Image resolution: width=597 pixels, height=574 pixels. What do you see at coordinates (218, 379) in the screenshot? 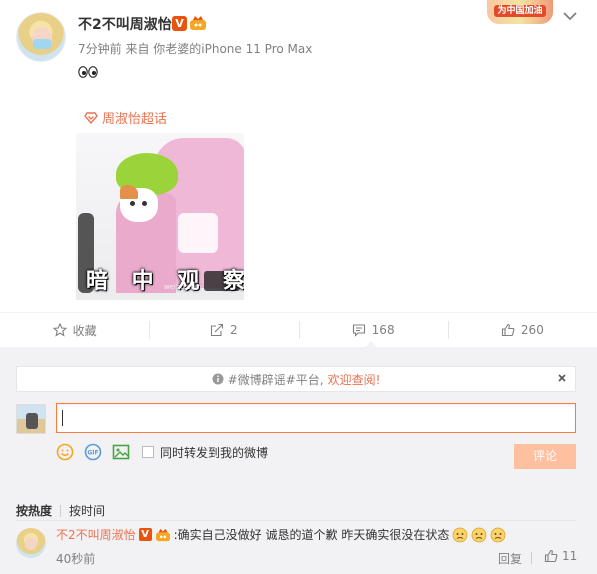
I see `info-icon` at bounding box center [218, 379].